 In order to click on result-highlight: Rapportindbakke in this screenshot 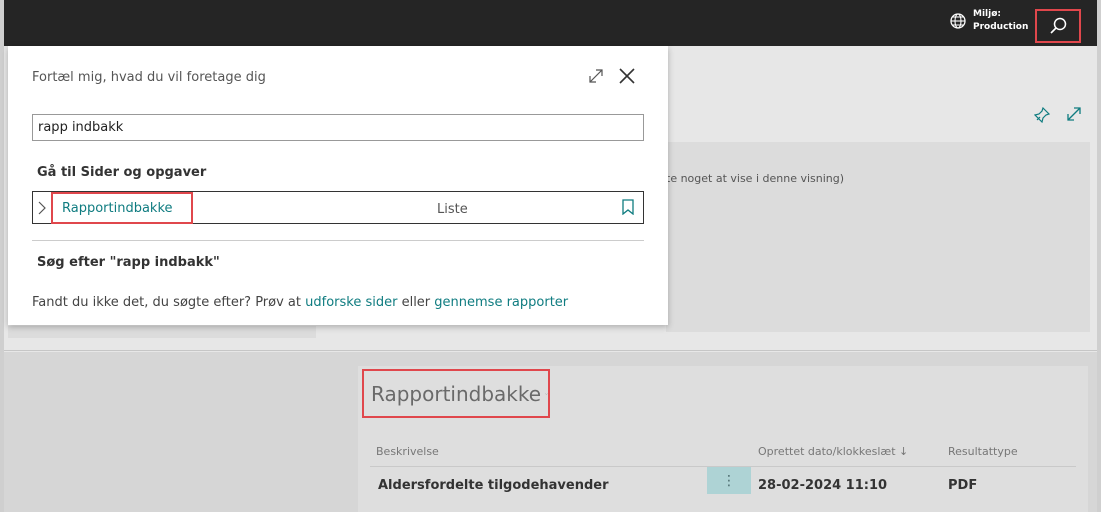, I will do `click(122, 208)`.